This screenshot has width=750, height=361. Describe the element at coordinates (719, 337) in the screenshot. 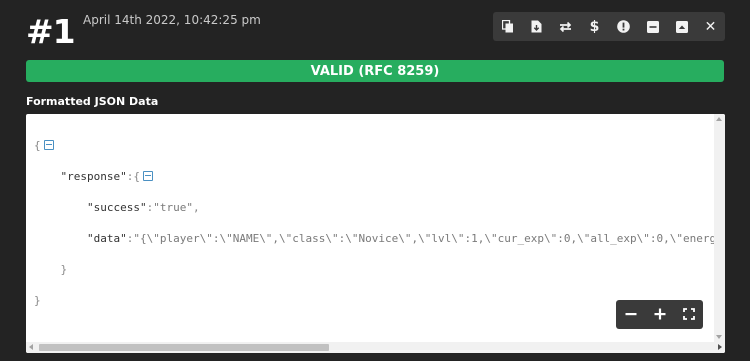

I see `scroll-down-arrow-icon` at that location.